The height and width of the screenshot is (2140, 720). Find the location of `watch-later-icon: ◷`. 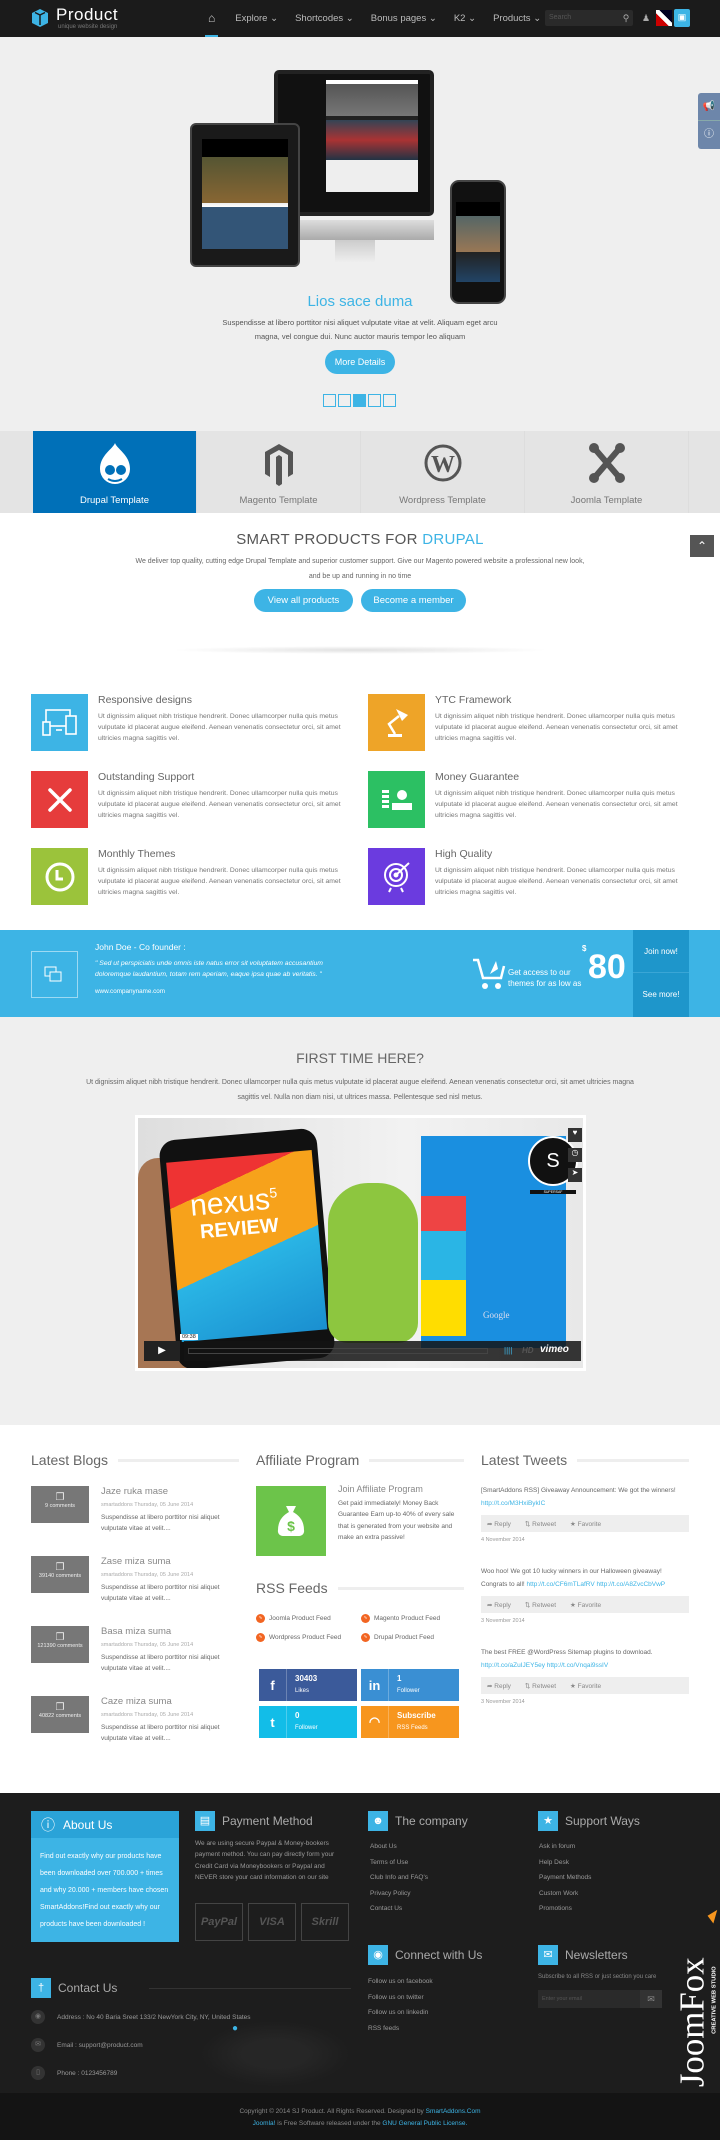

watch-later-icon: ◷ is located at coordinates (575, 1155).